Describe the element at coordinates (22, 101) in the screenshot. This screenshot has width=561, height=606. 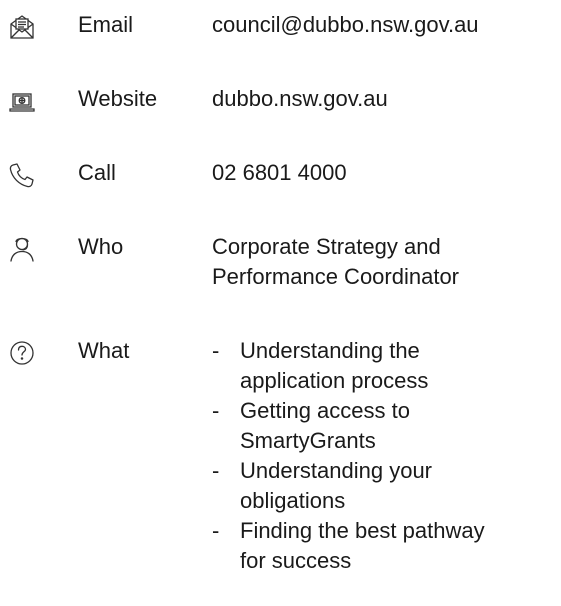
I see `laptop-icon` at that location.